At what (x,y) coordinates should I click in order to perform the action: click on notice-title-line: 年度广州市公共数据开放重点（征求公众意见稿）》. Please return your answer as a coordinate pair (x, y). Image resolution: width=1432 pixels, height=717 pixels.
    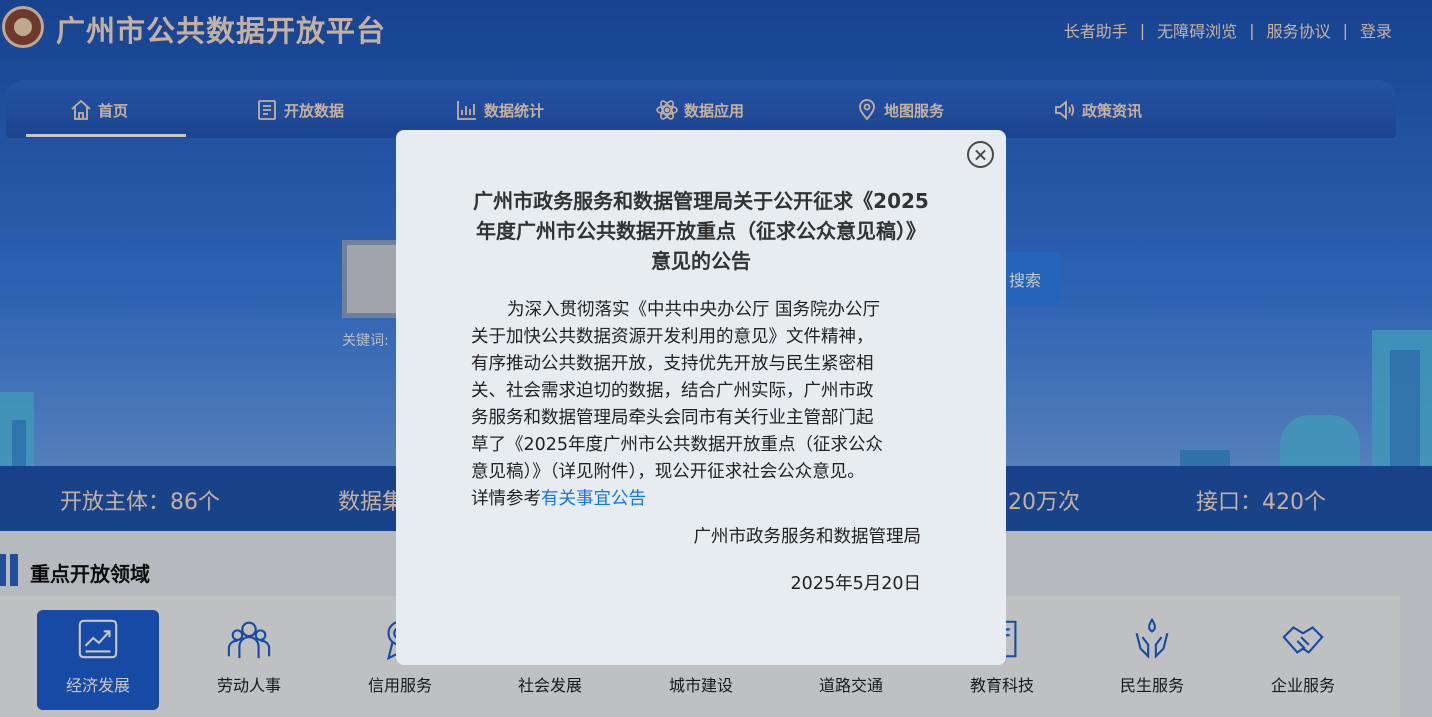
    Looking at the image, I should click on (701, 231).